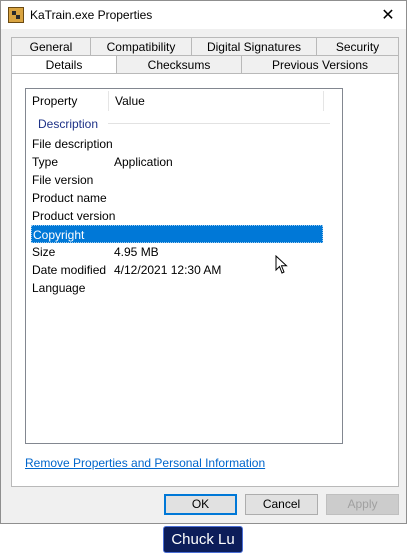 The height and width of the screenshot is (554, 407). I want to click on tab-general: General, so click(51, 46).